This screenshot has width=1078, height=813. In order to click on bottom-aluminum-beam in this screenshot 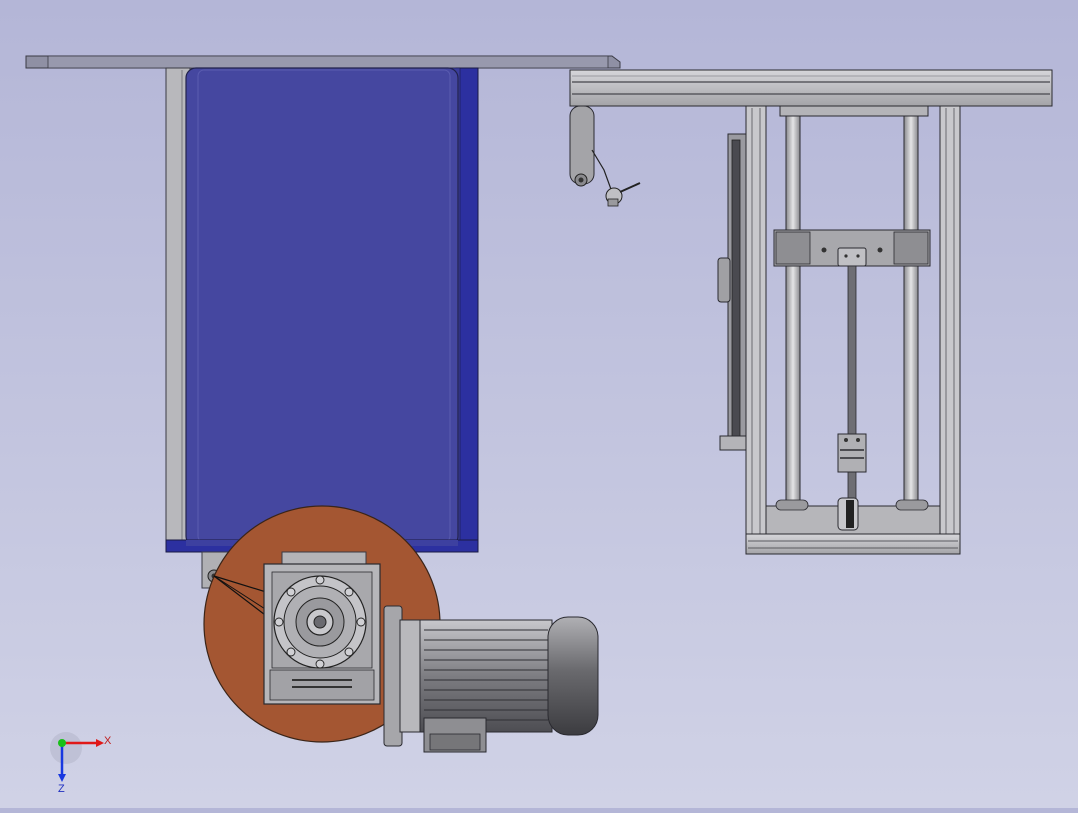, I will do `click(853, 544)`.